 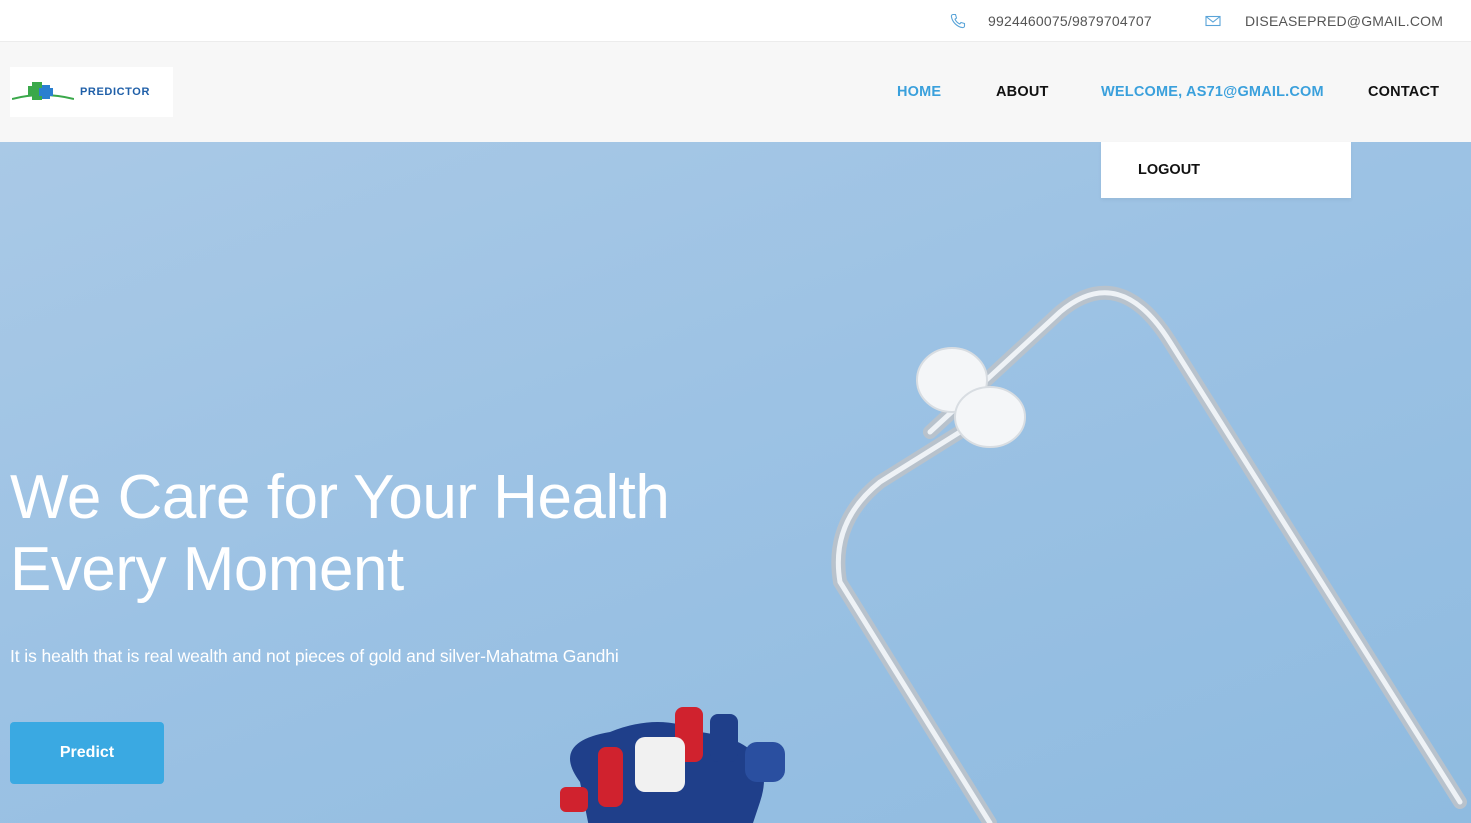 What do you see at coordinates (919, 92) in the screenshot?
I see `nav-home: HOME` at bounding box center [919, 92].